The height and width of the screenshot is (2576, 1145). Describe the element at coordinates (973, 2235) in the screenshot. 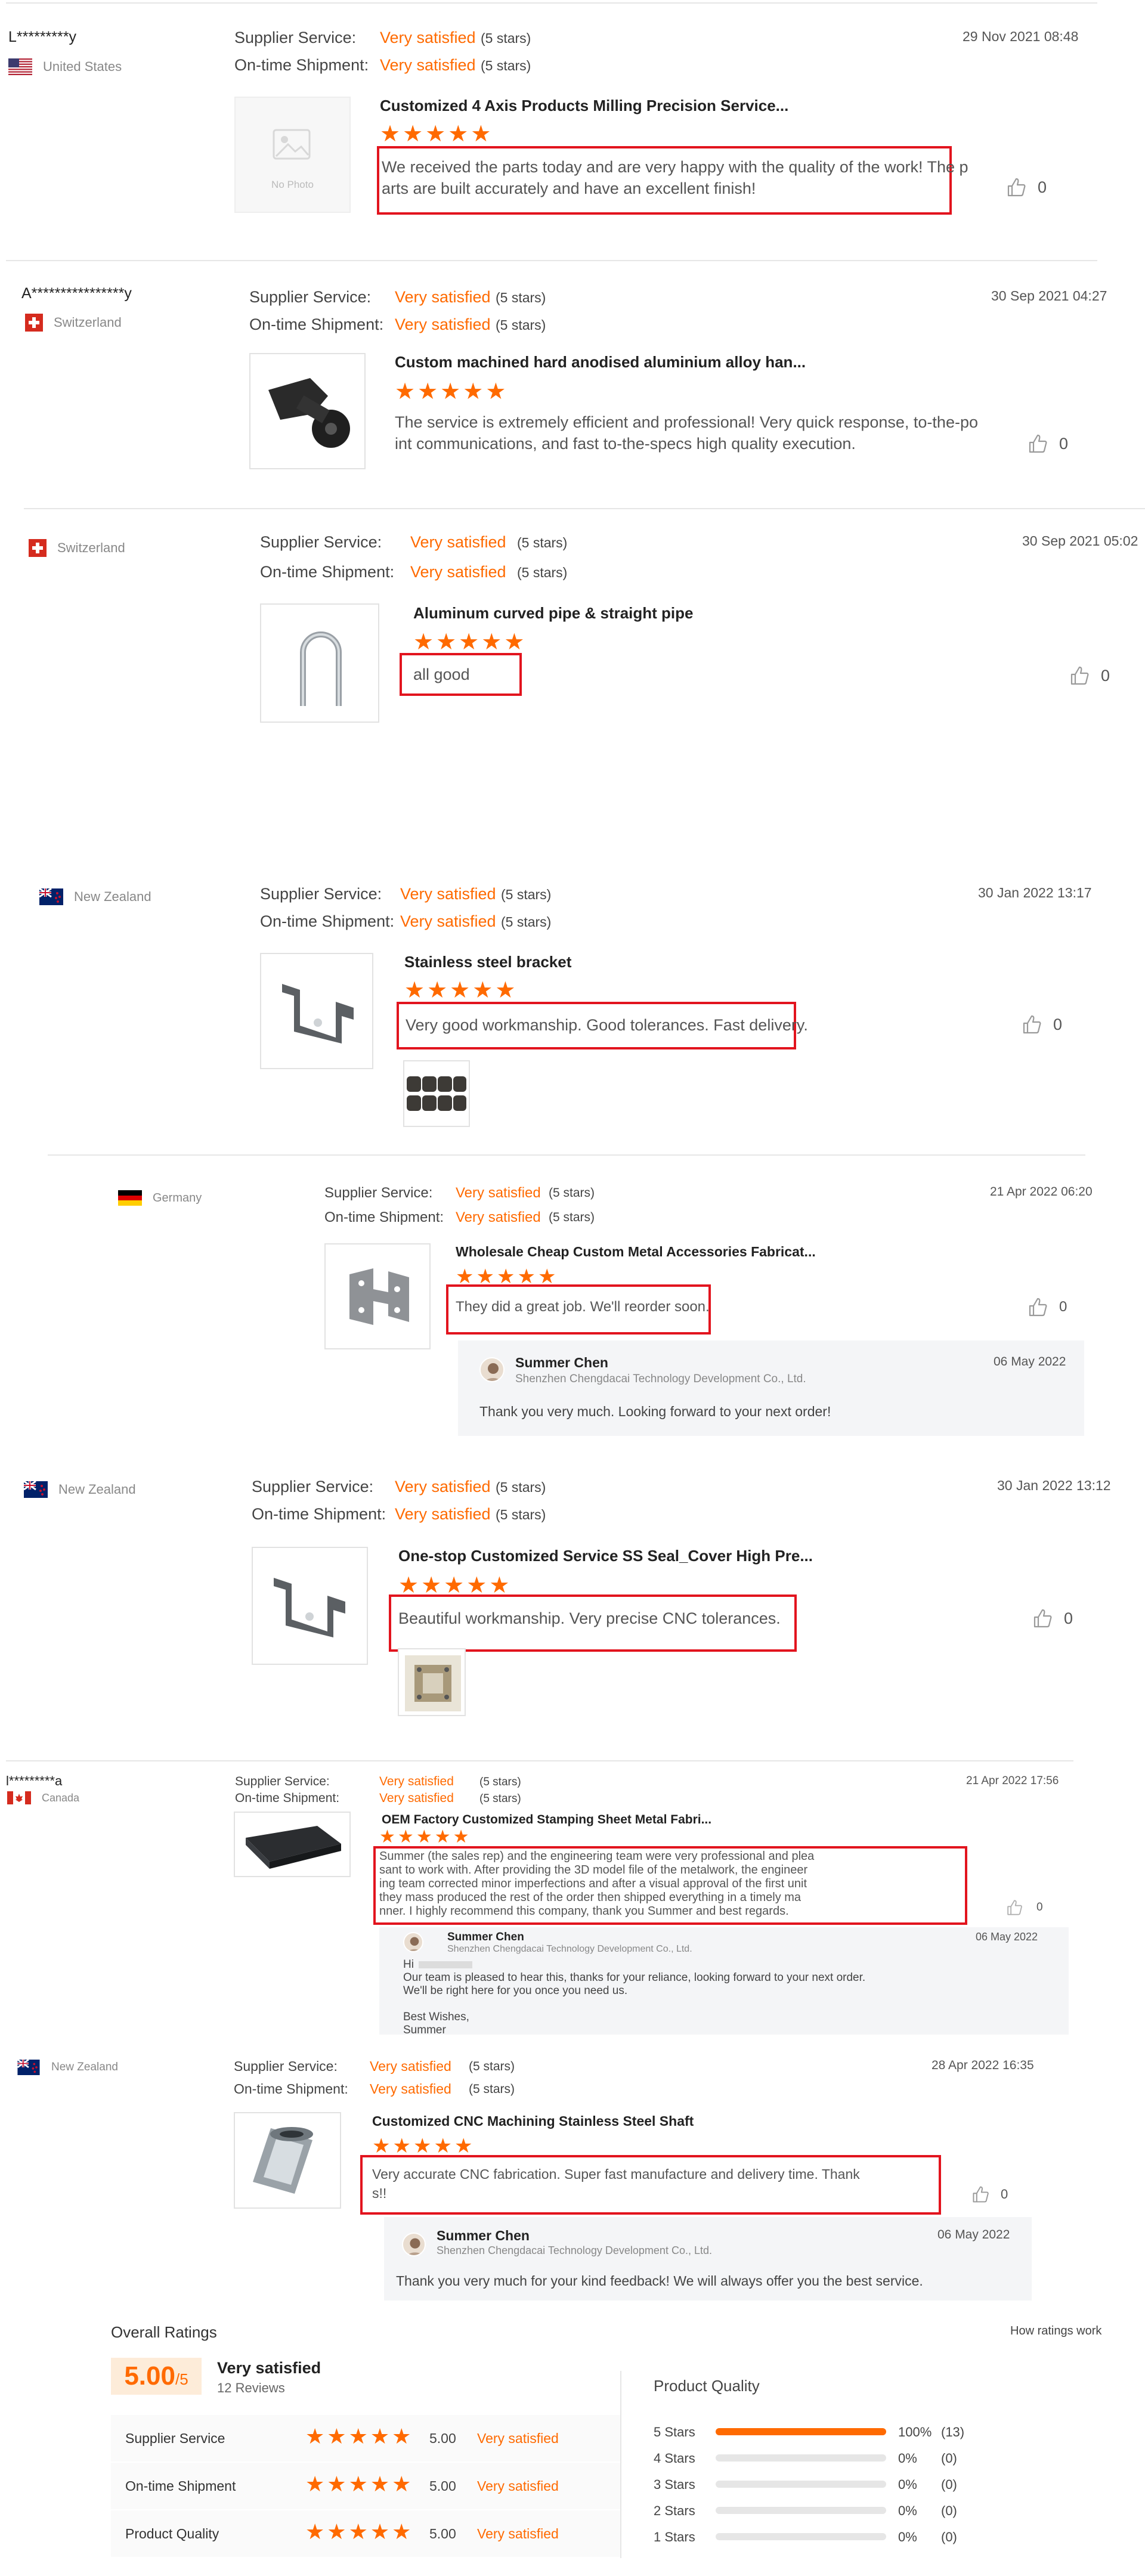

I see `reply-date: 06 May 2022` at that location.